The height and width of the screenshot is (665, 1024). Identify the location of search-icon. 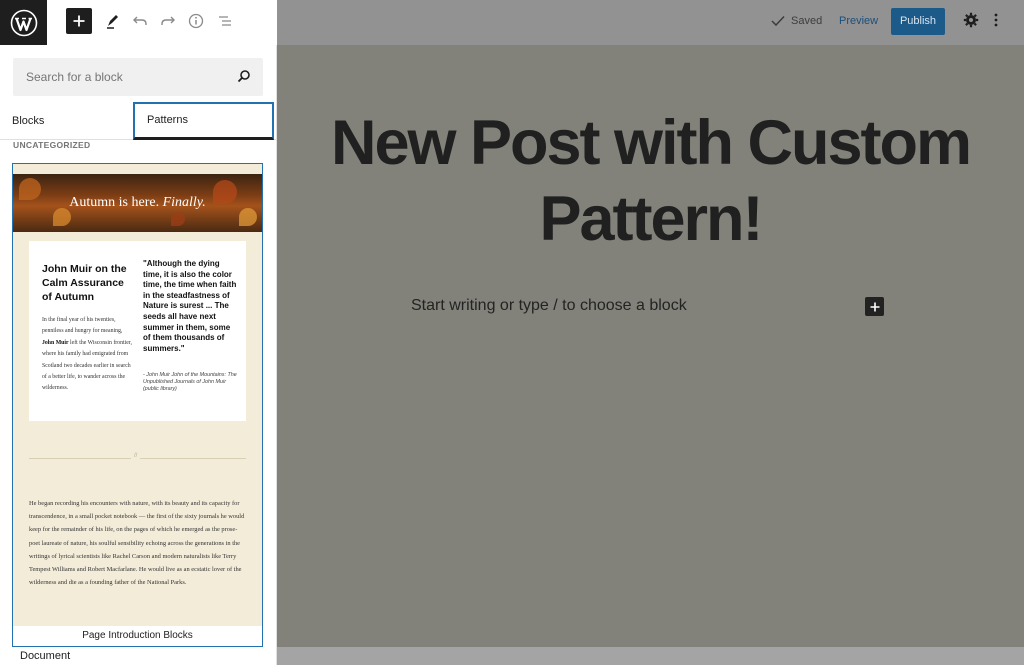
(244, 78).